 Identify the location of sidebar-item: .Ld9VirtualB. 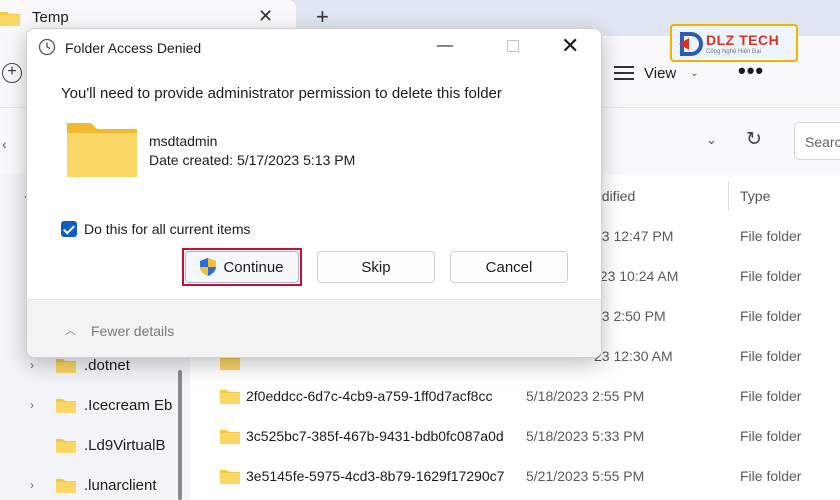
(115, 445).